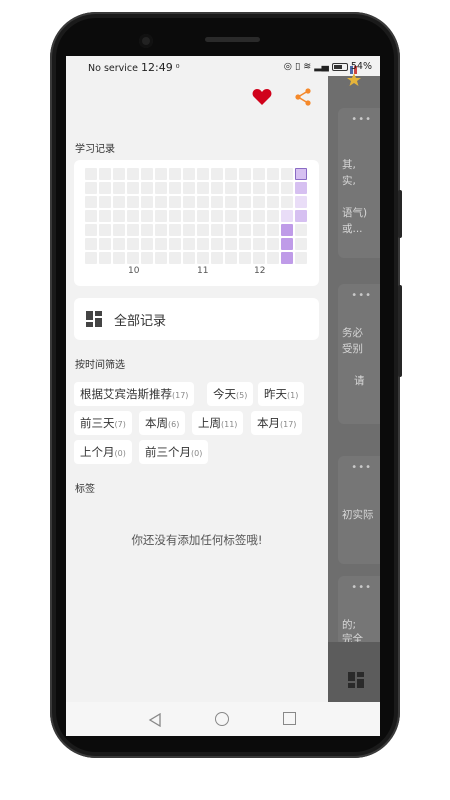 The width and height of the screenshot is (450, 800). What do you see at coordinates (224, 394) in the screenshot?
I see `filter-chip-label: 今天` at bounding box center [224, 394].